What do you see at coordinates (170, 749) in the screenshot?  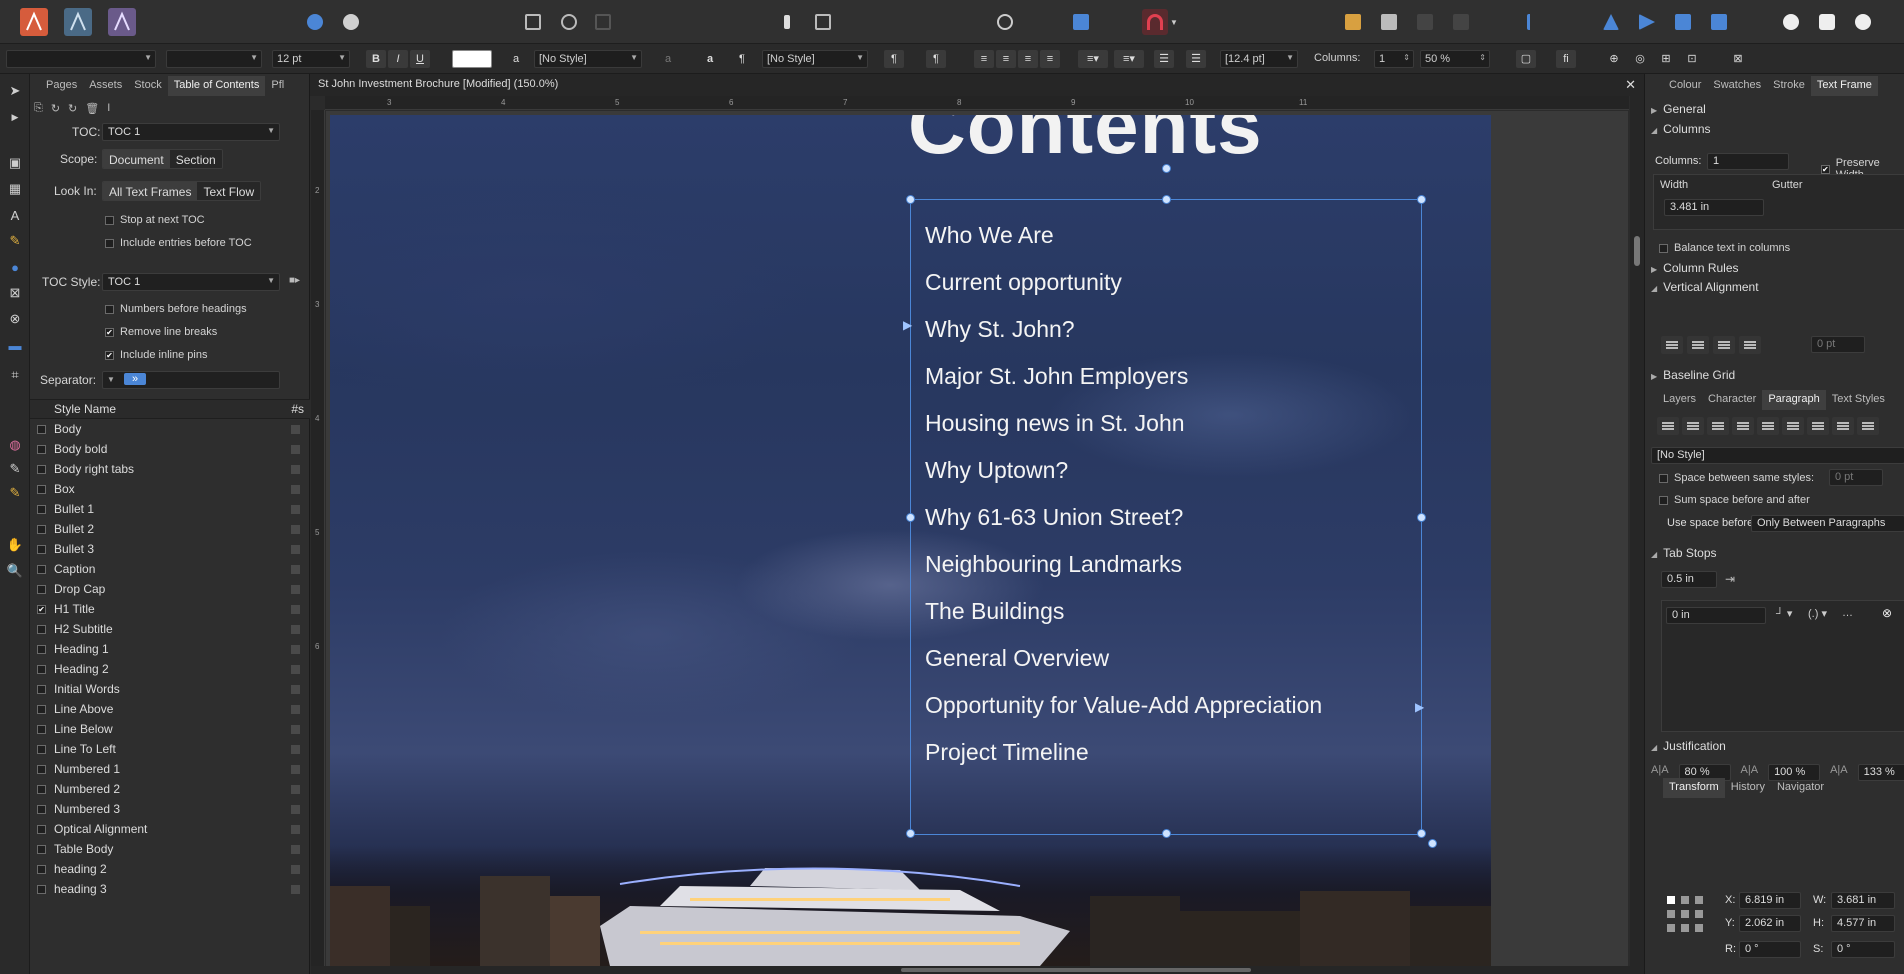 I see `style-list-item: Line To Left` at bounding box center [170, 749].